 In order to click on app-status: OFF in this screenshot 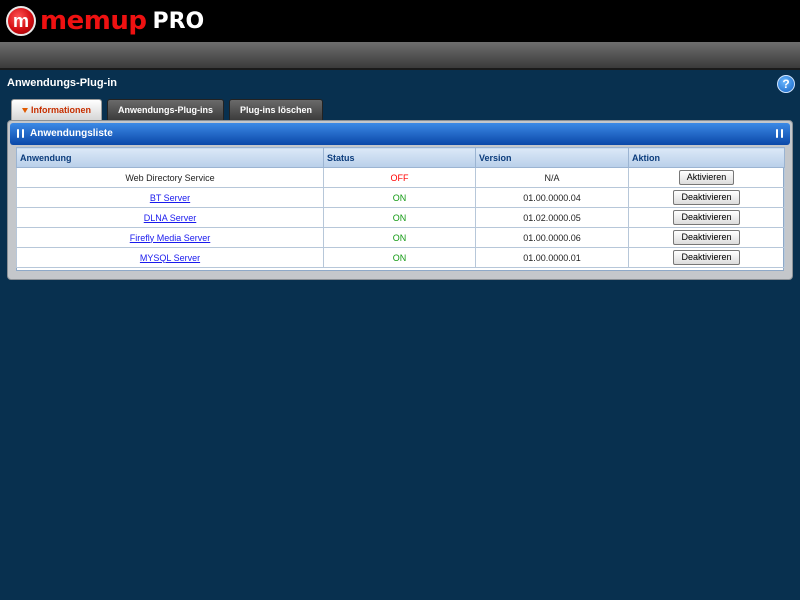, I will do `click(399, 177)`.